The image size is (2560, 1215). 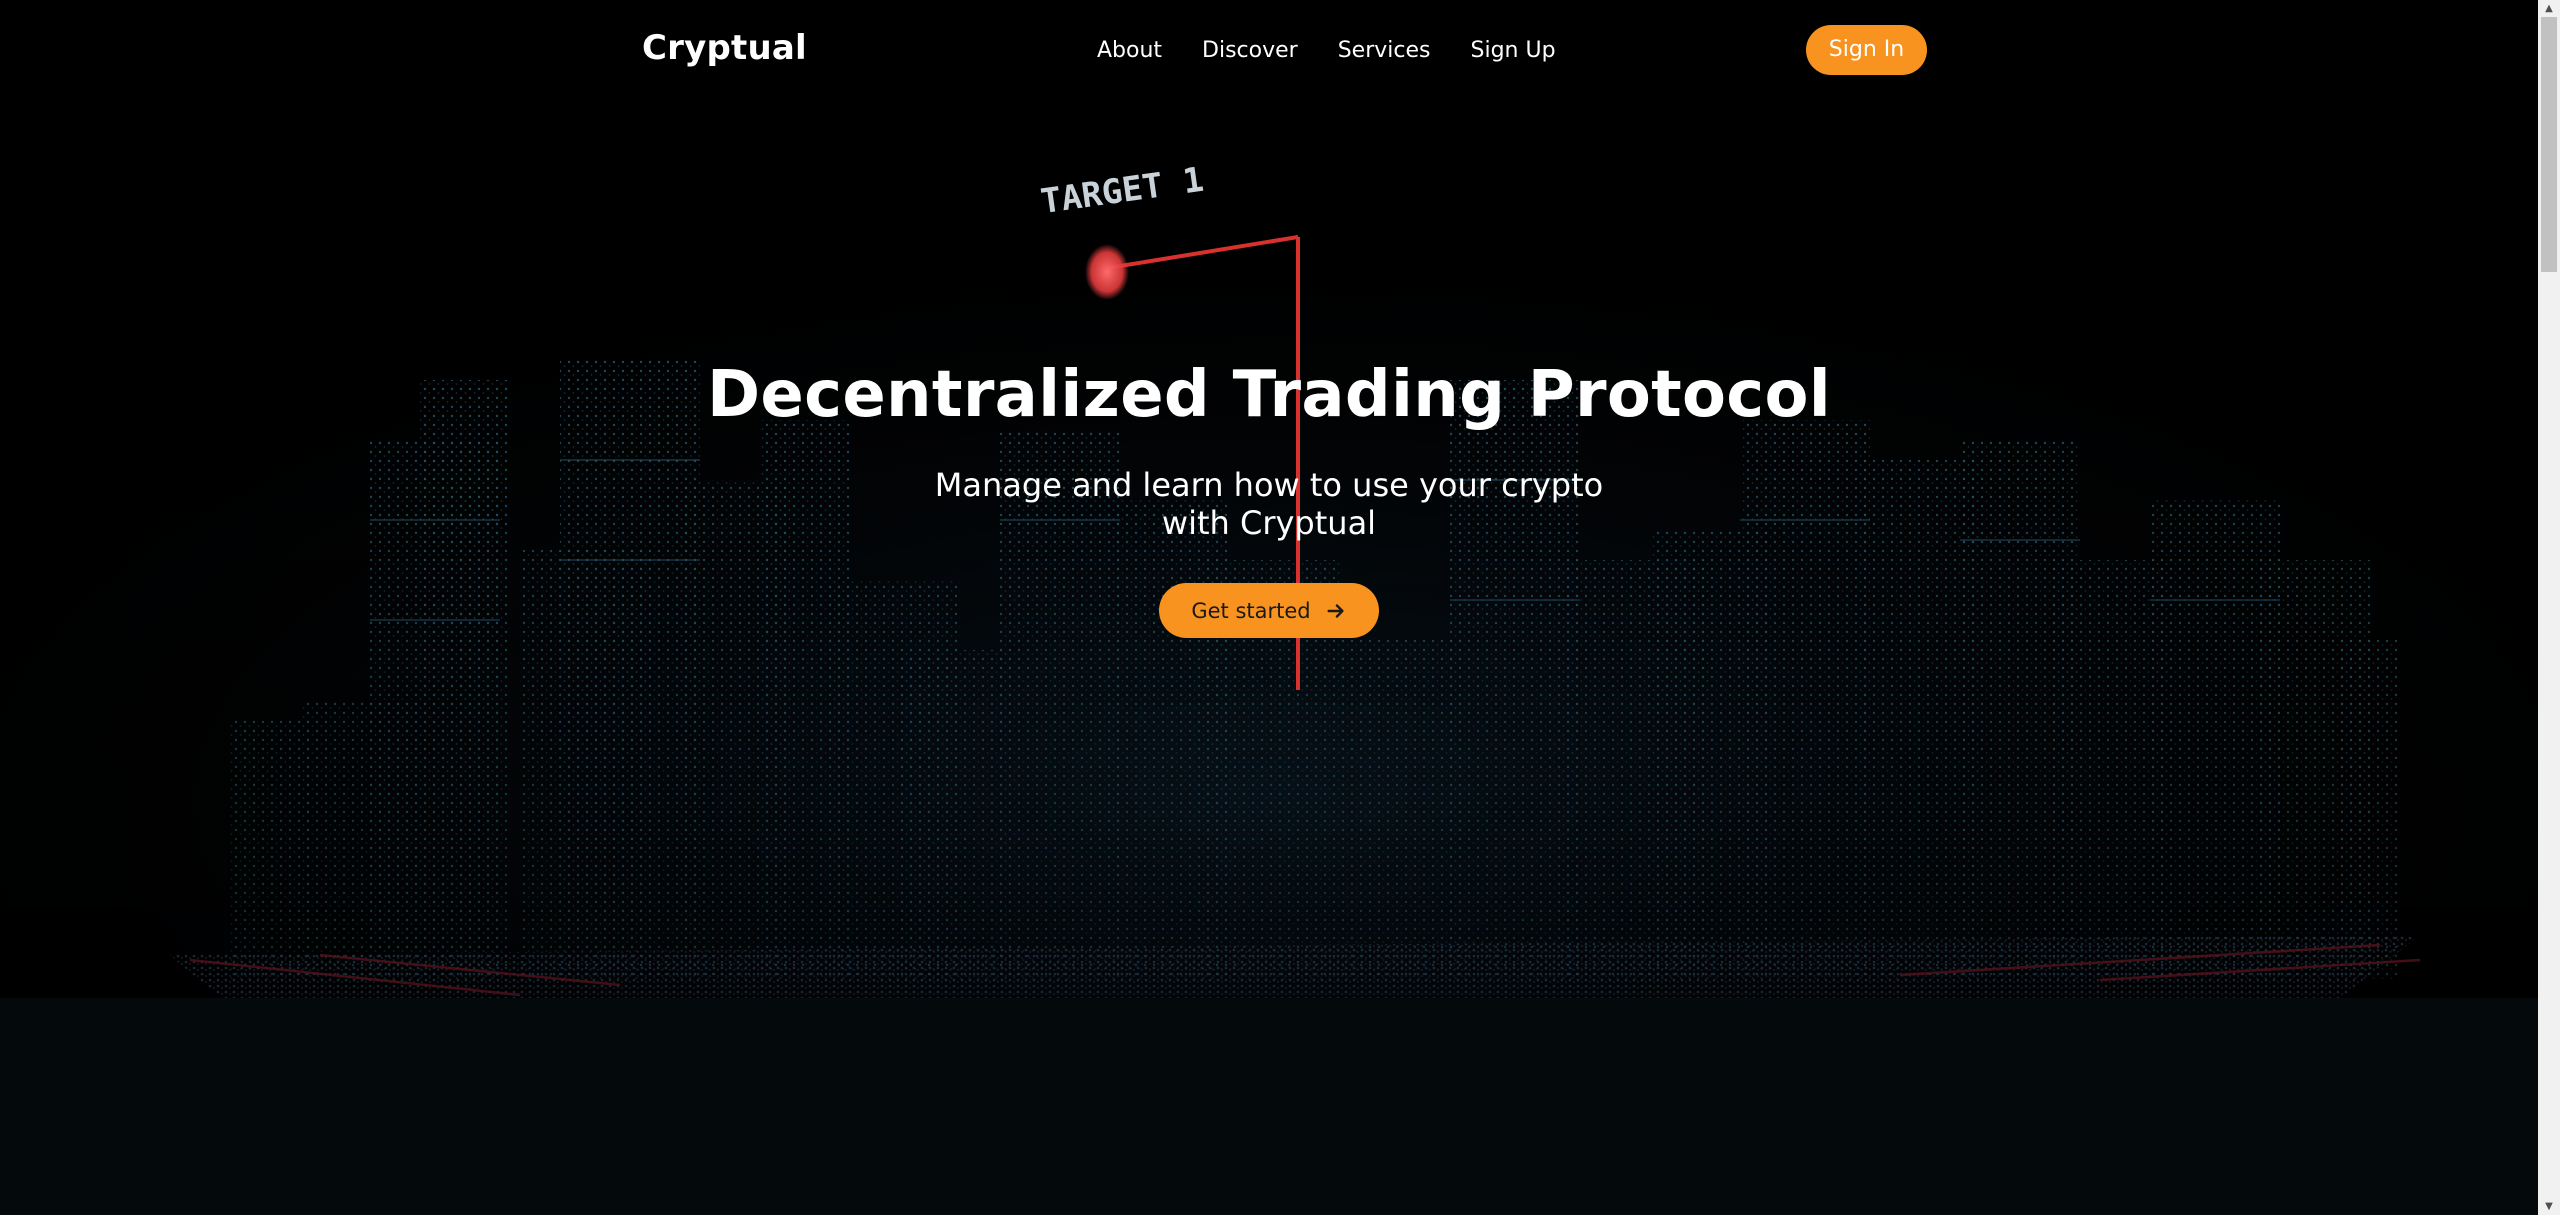 I want to click on sign-in-button: Sign In, so click(x=1866, y=50).